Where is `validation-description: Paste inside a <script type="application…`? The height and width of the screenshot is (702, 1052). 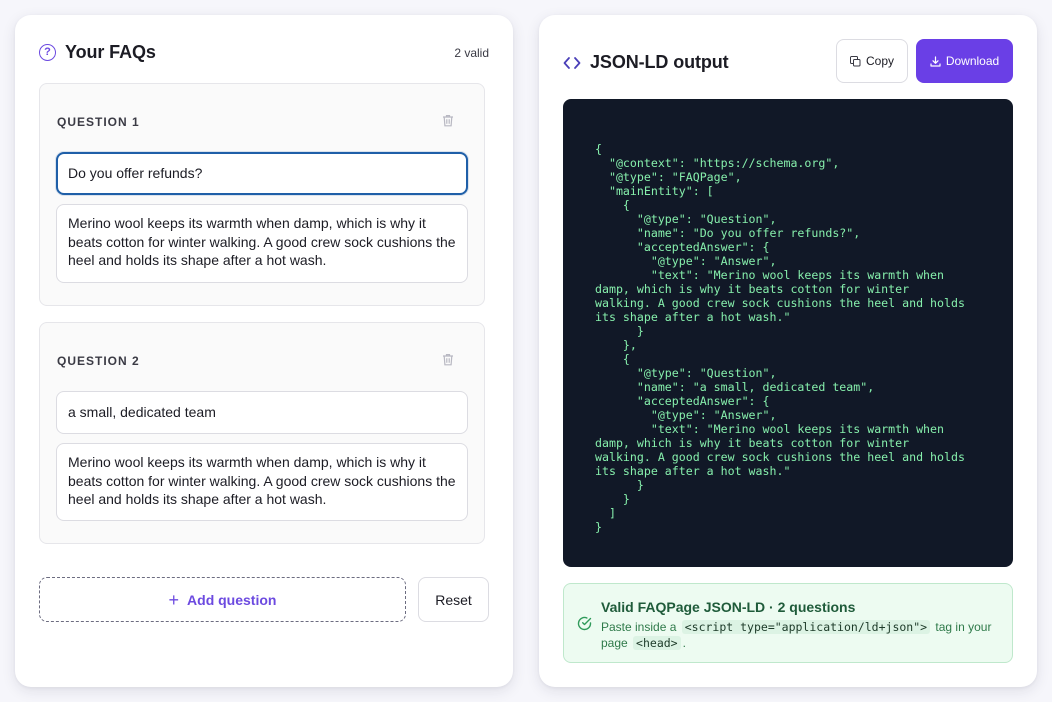 validation-description: Paste inside a <script type="application… is located at coordinates (801, 635).